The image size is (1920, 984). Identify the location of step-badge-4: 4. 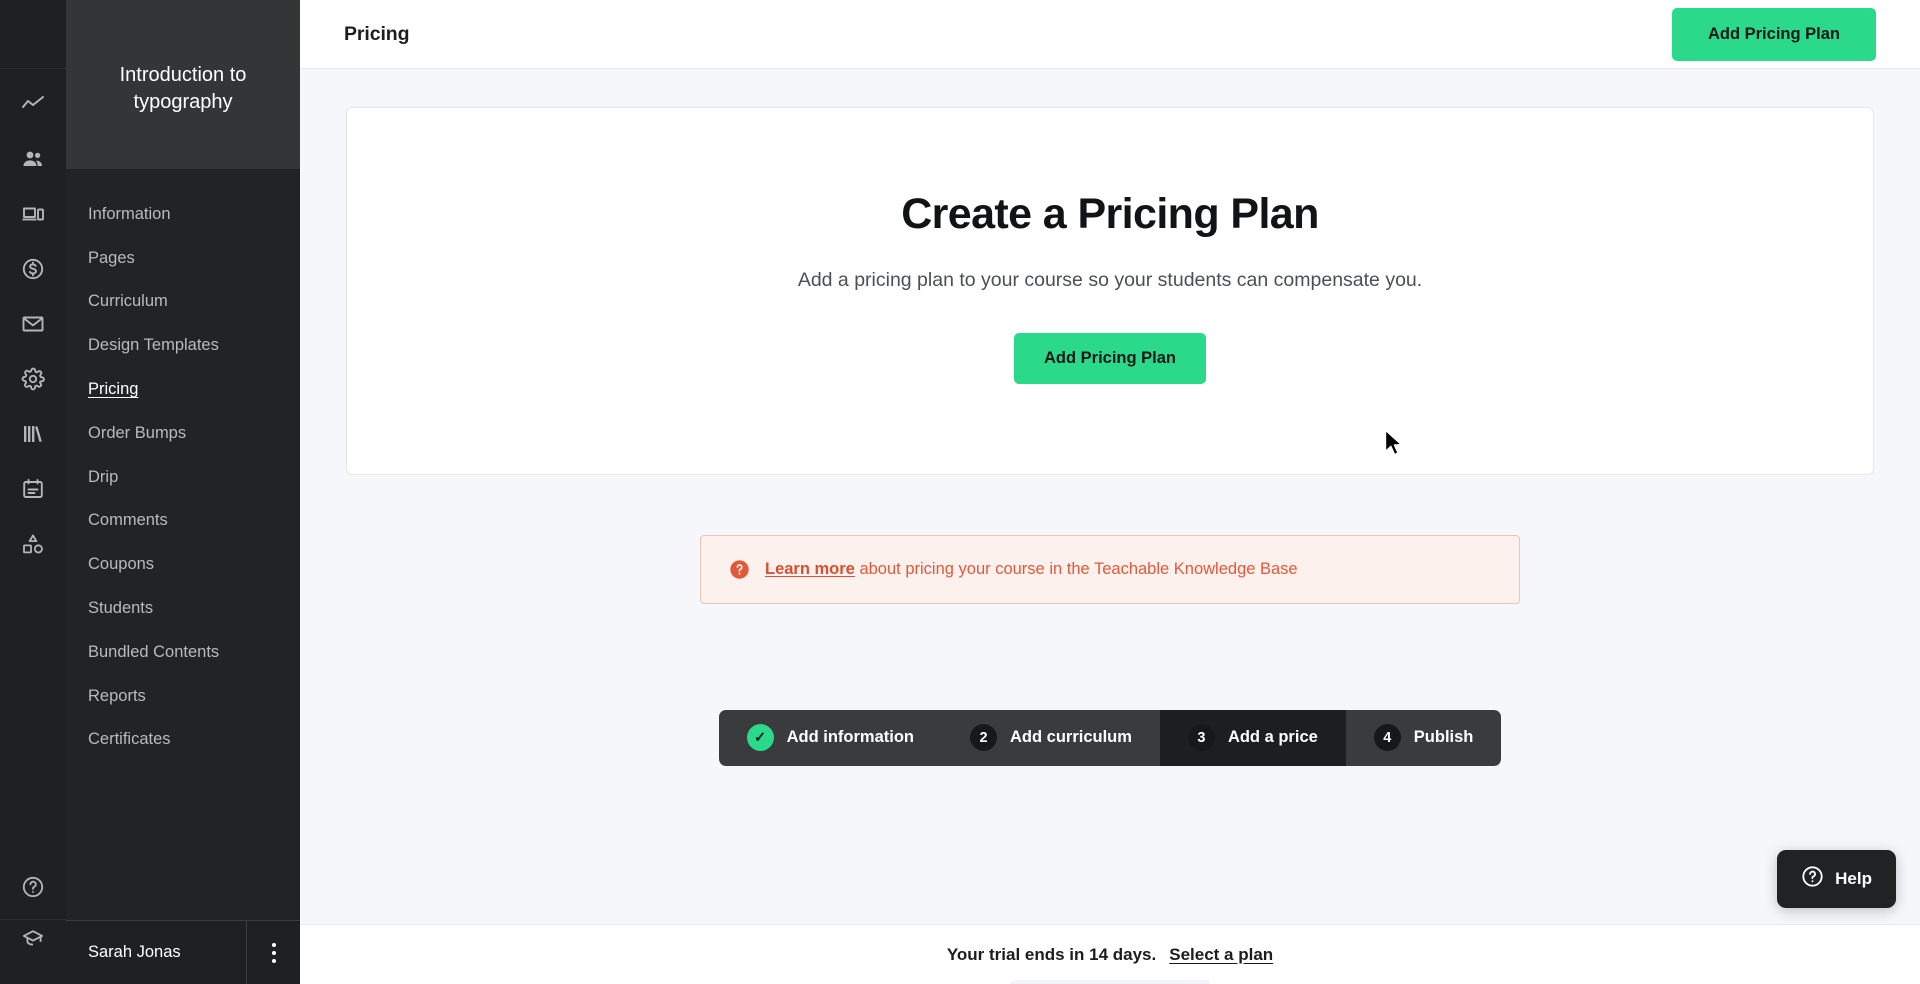
(1387, 738).